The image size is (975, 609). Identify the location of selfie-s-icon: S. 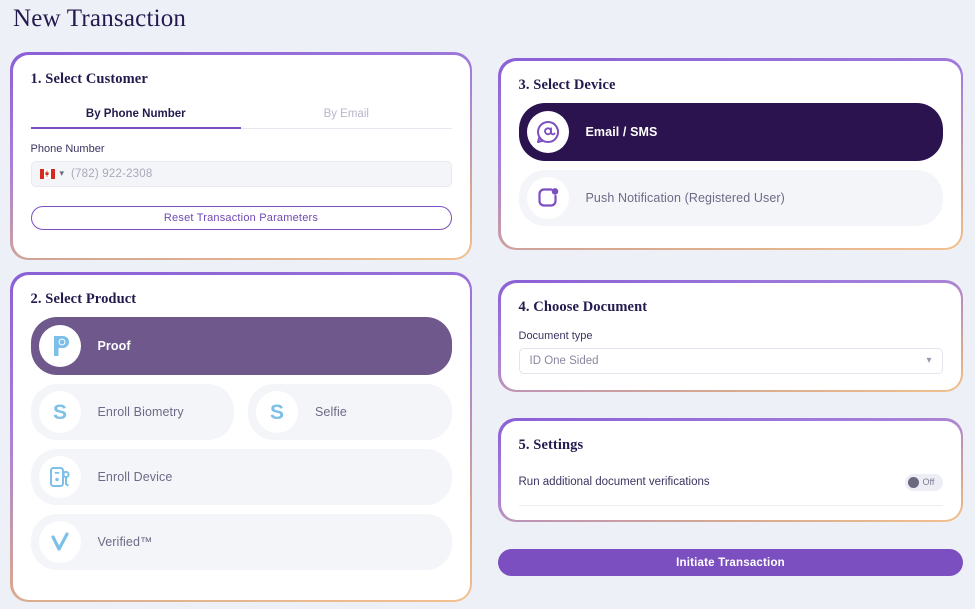
(277, 411).